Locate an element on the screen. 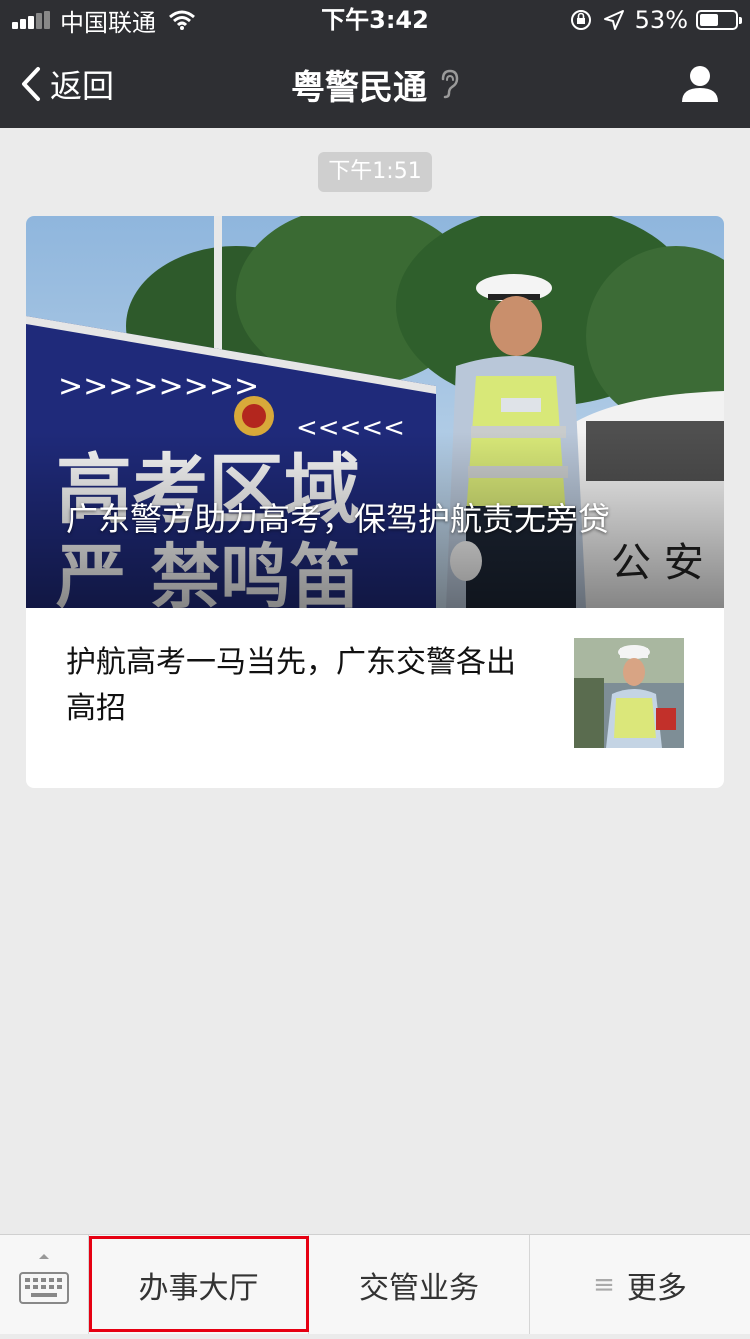 This screenshot has width=750, height=1339. hero-title: 广东警方助力高考，保驾护航责无旁贷 is located at coordinates (338, 519).